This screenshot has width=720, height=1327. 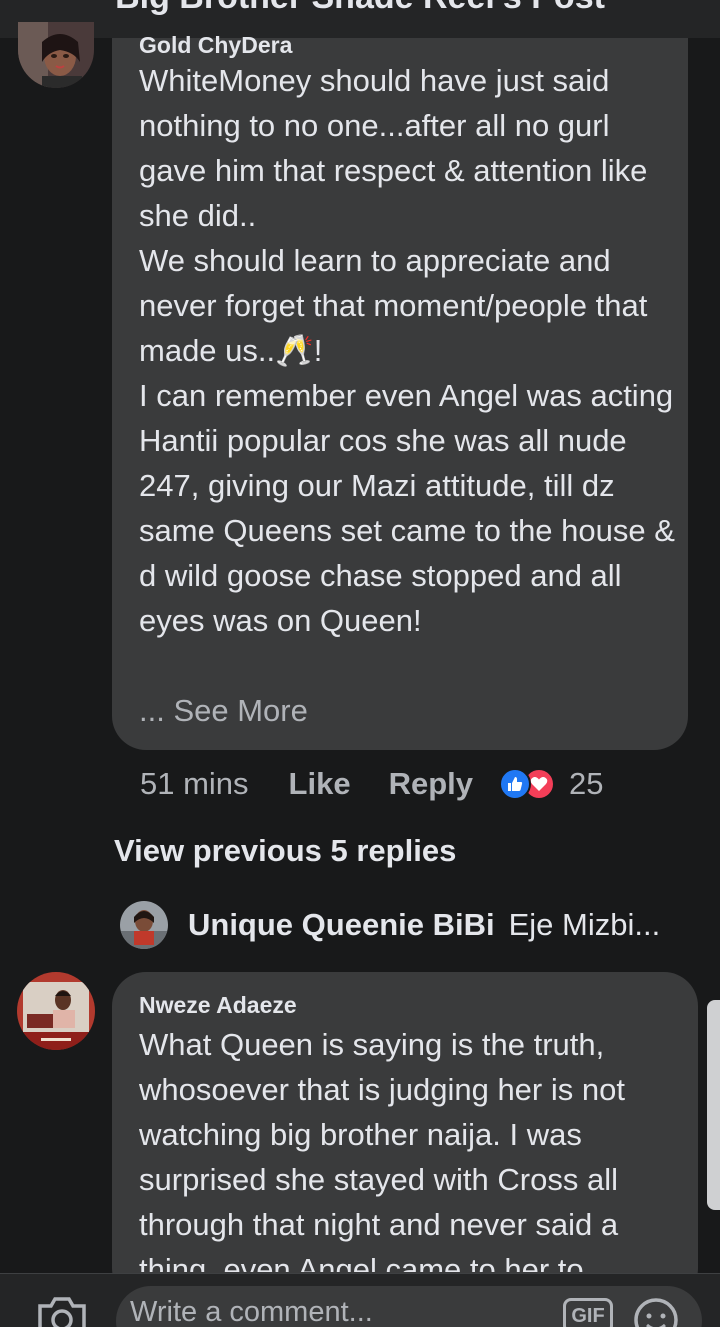 What do you see at coordinates (515, 784) in the screenshot?
I see `thumbs-up-icon` at bounding box center [515, 784].